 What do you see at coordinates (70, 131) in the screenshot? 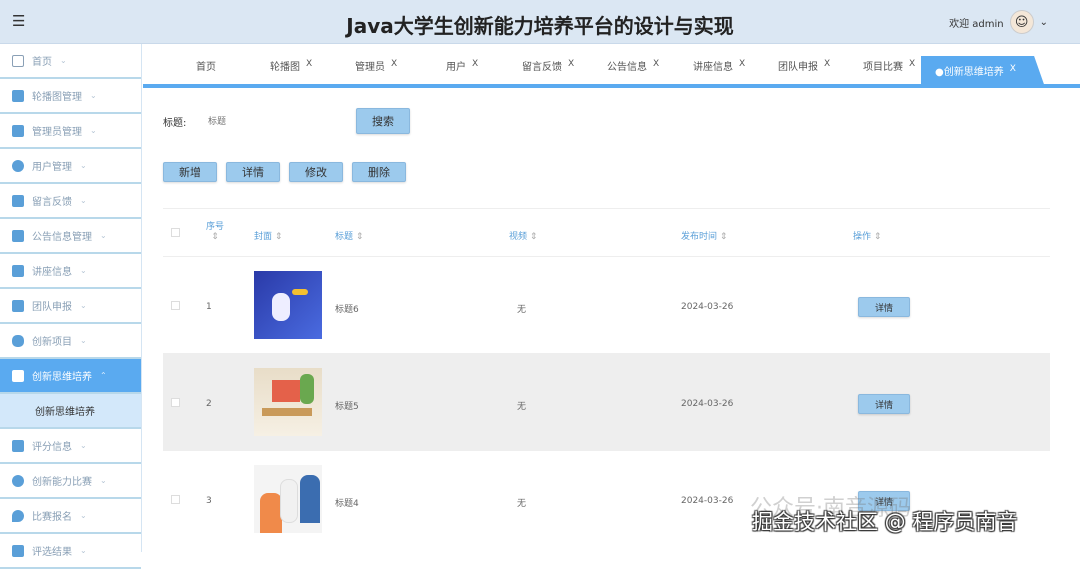
I see `sidebar-item-admin: 管理员管理 ⌄` at bounding box center [70, 131].